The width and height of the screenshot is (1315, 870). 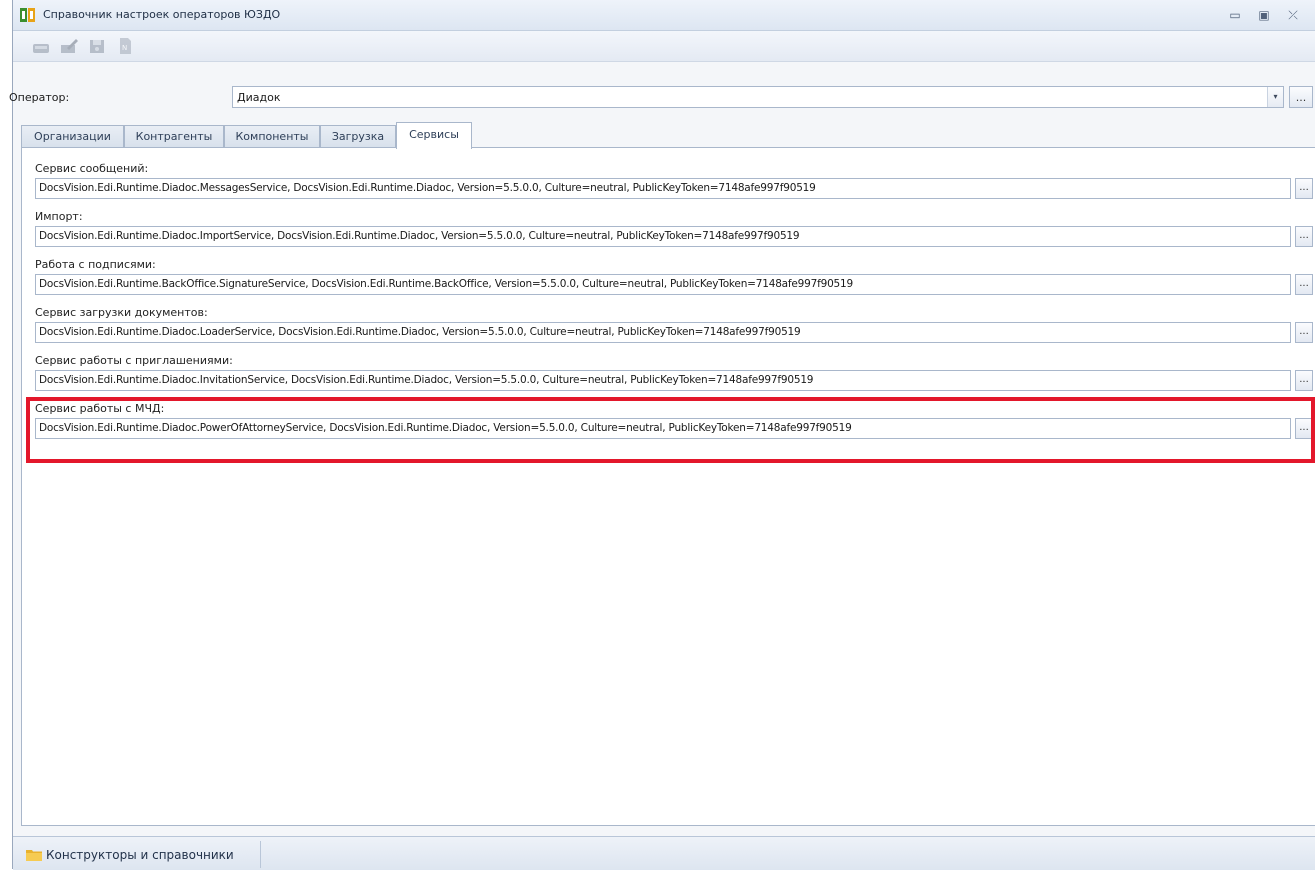 What do you see at coordinates (41, 46) in the screenshot?
I see `open-icon` at bounding box center [41, 46].